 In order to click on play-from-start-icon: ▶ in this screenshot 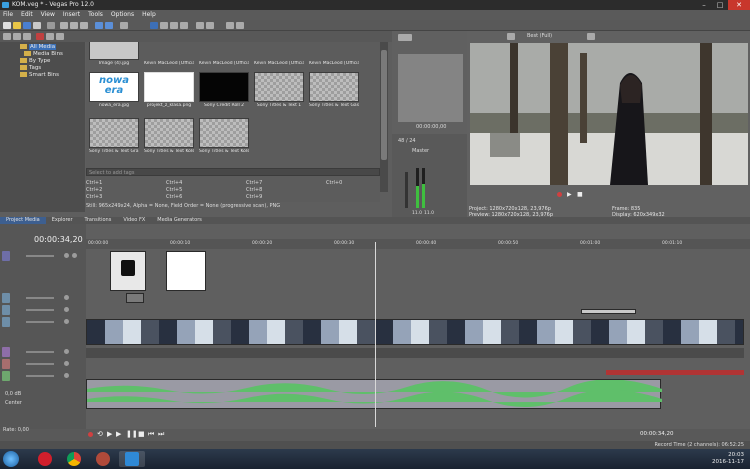, I will do `click(109, 434)`.